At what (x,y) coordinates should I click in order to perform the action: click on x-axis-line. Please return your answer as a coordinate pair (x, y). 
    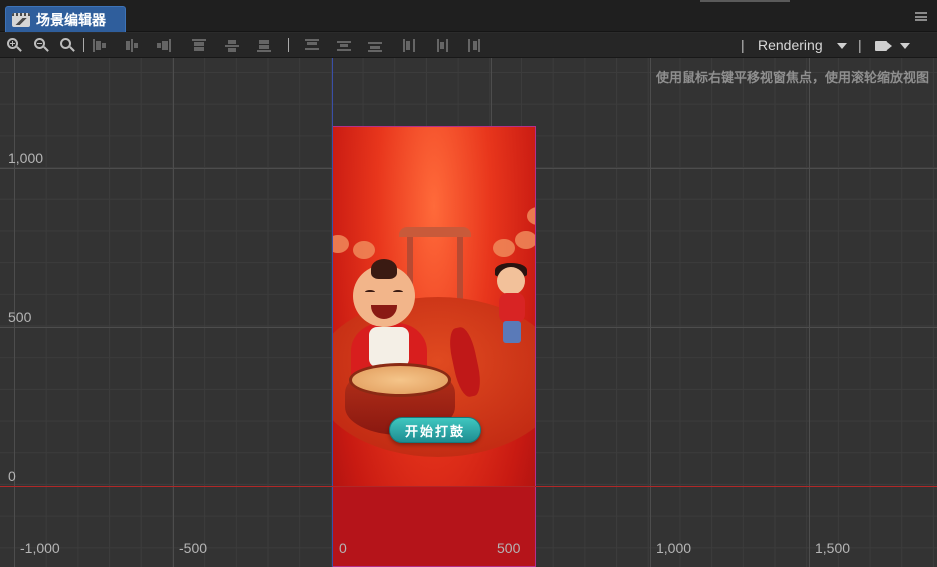
    Looking at the image, I should click on (468, 486).